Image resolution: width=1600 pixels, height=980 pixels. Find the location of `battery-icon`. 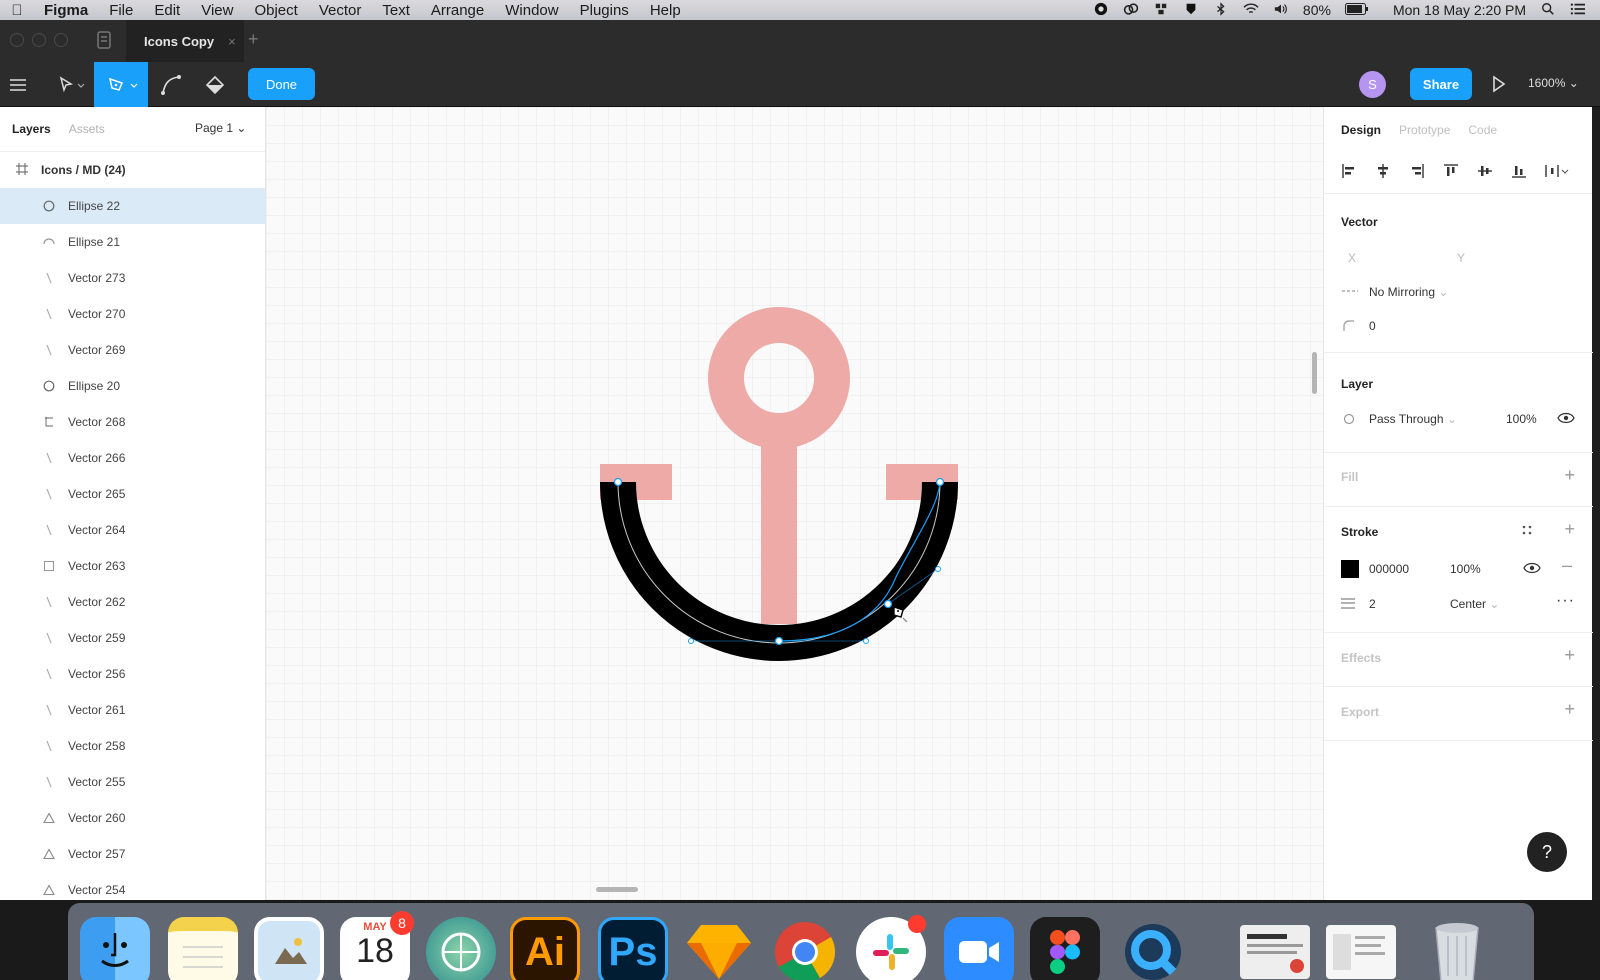

battery-icon is located at coordinates (1356, 10).